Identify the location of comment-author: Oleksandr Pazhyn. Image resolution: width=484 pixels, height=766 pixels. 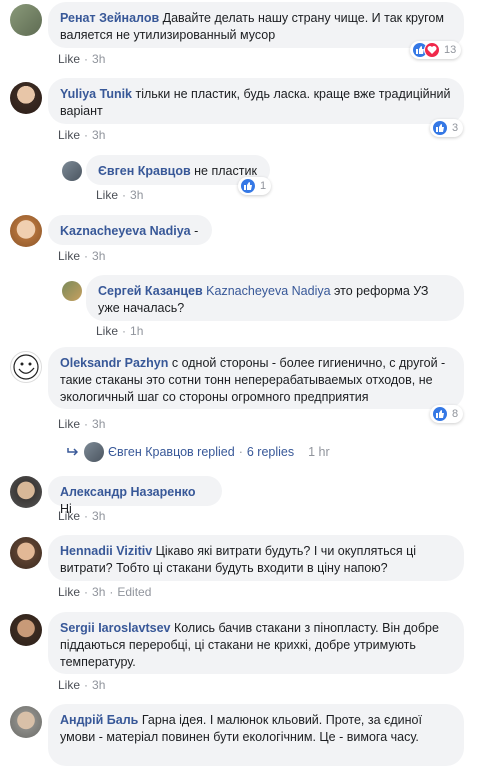
(114, 363).